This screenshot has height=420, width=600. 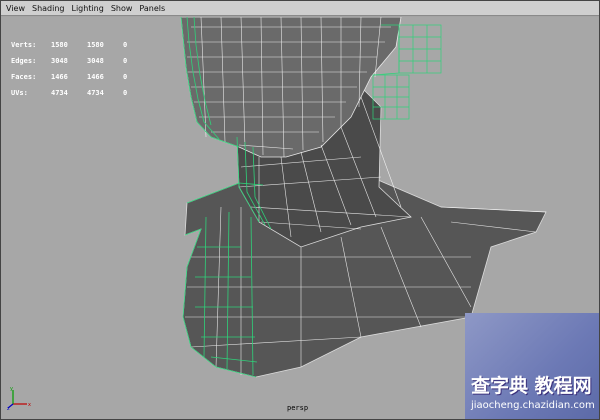 I want to click on svg-text: z, so click(x=8, y=408).